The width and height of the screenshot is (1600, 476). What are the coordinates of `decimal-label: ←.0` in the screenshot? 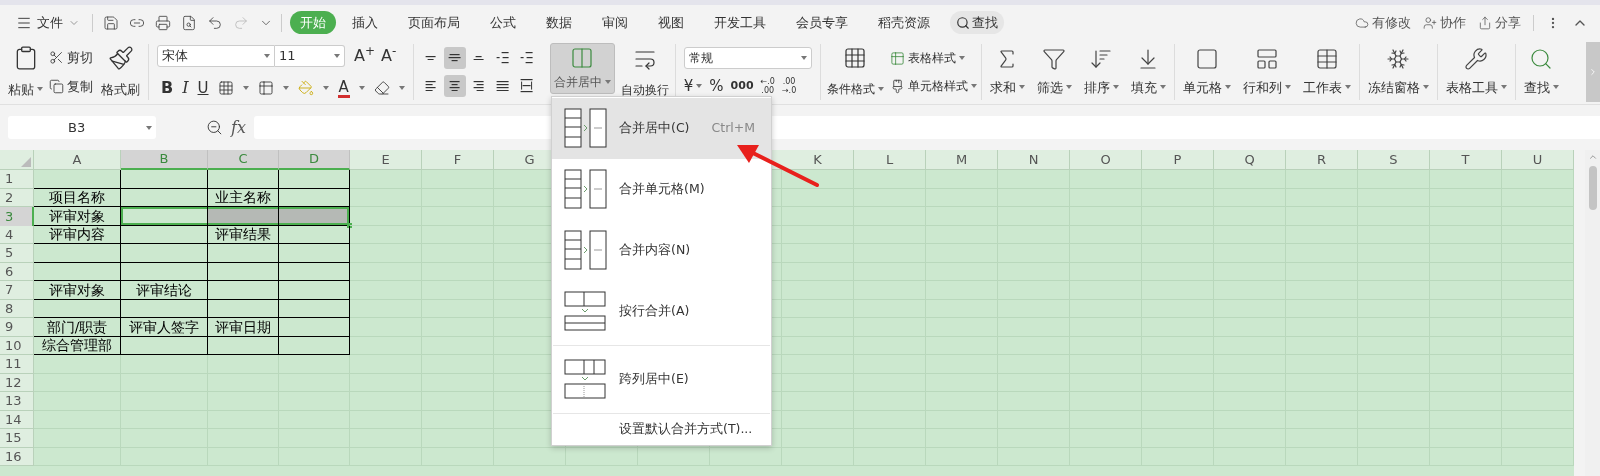 It's located at (767, 81).